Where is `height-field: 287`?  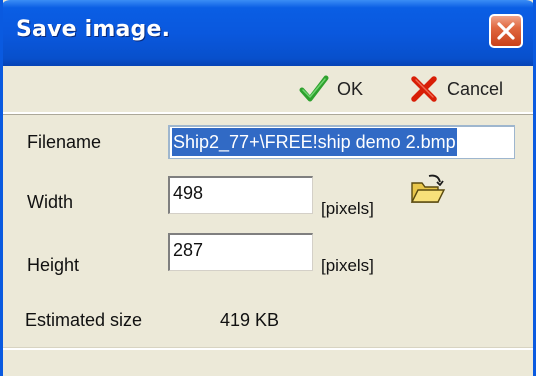
height-field: 287 is located at coordinates (240, 252).